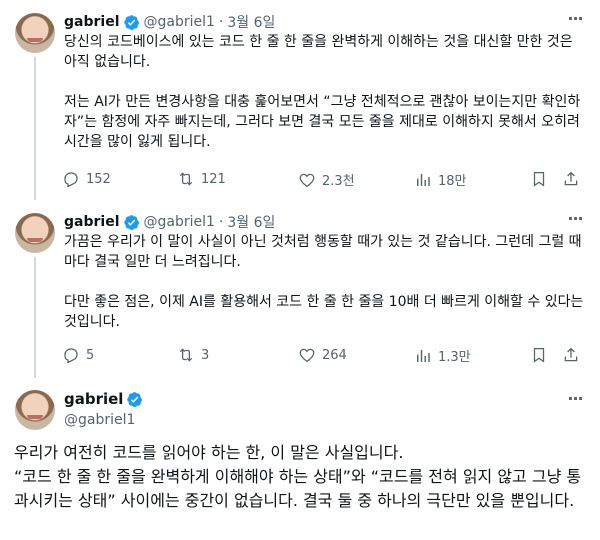 Image resolution: width=600 pixels, height=540 pixels. I want to click on reply-count: 5, so click(90, 355).